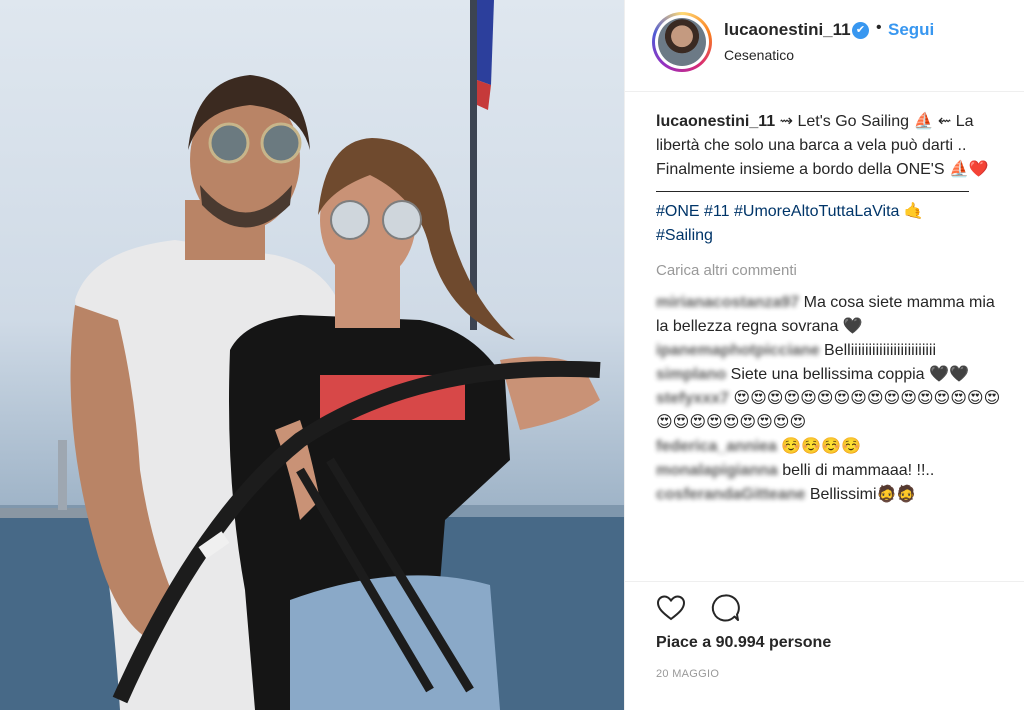  I want to click on hashtag-link: #ONE, so click(678, 211).